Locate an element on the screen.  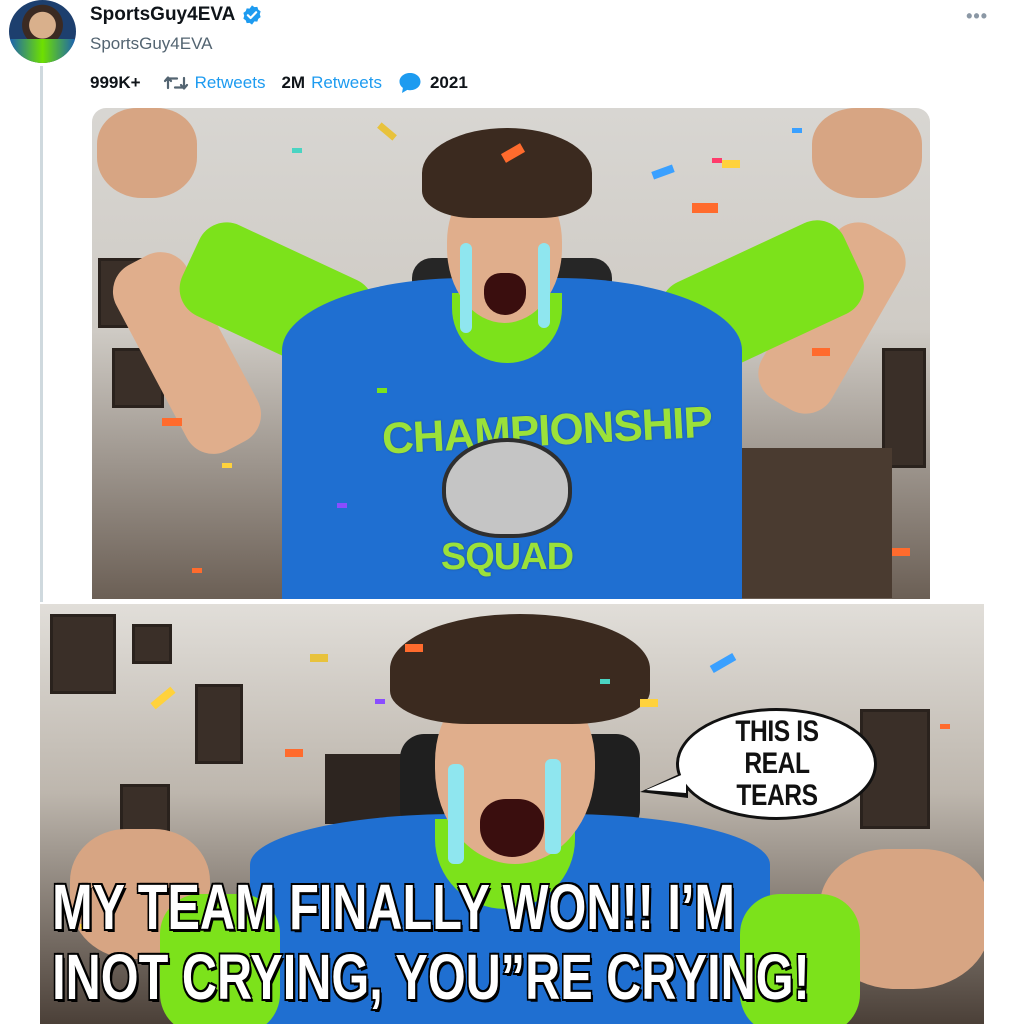
speech-bubble-text: THIS IS REAL TEARS is located at coordinates (776, 763).